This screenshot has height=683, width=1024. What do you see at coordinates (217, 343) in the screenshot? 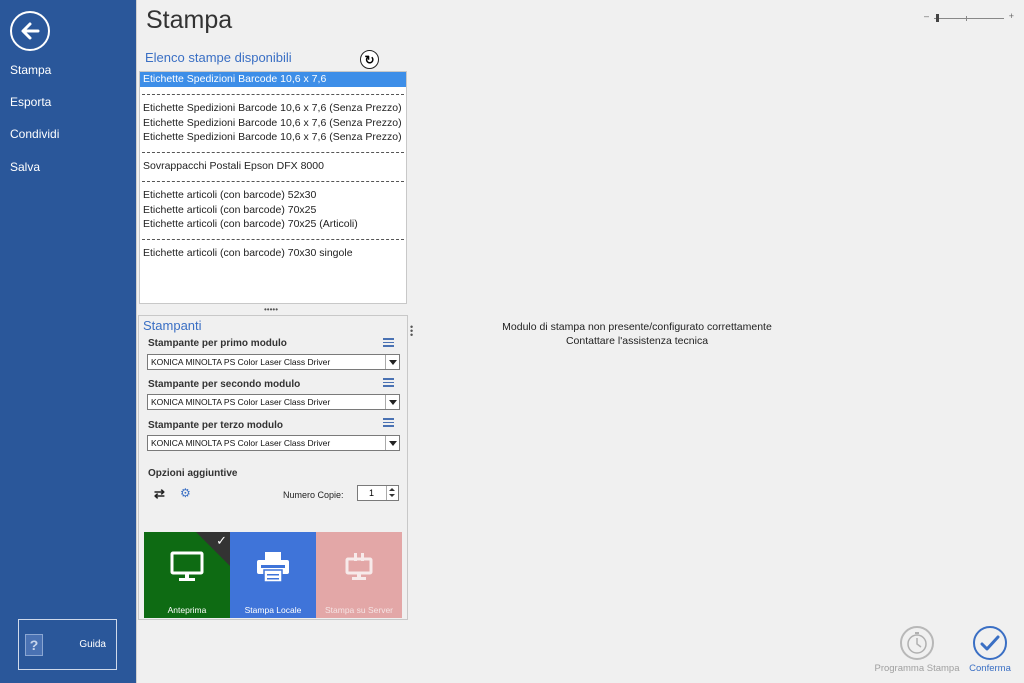
I see `first-printer-label: Stampante per primo modulo` at bounding box center [217, 343].